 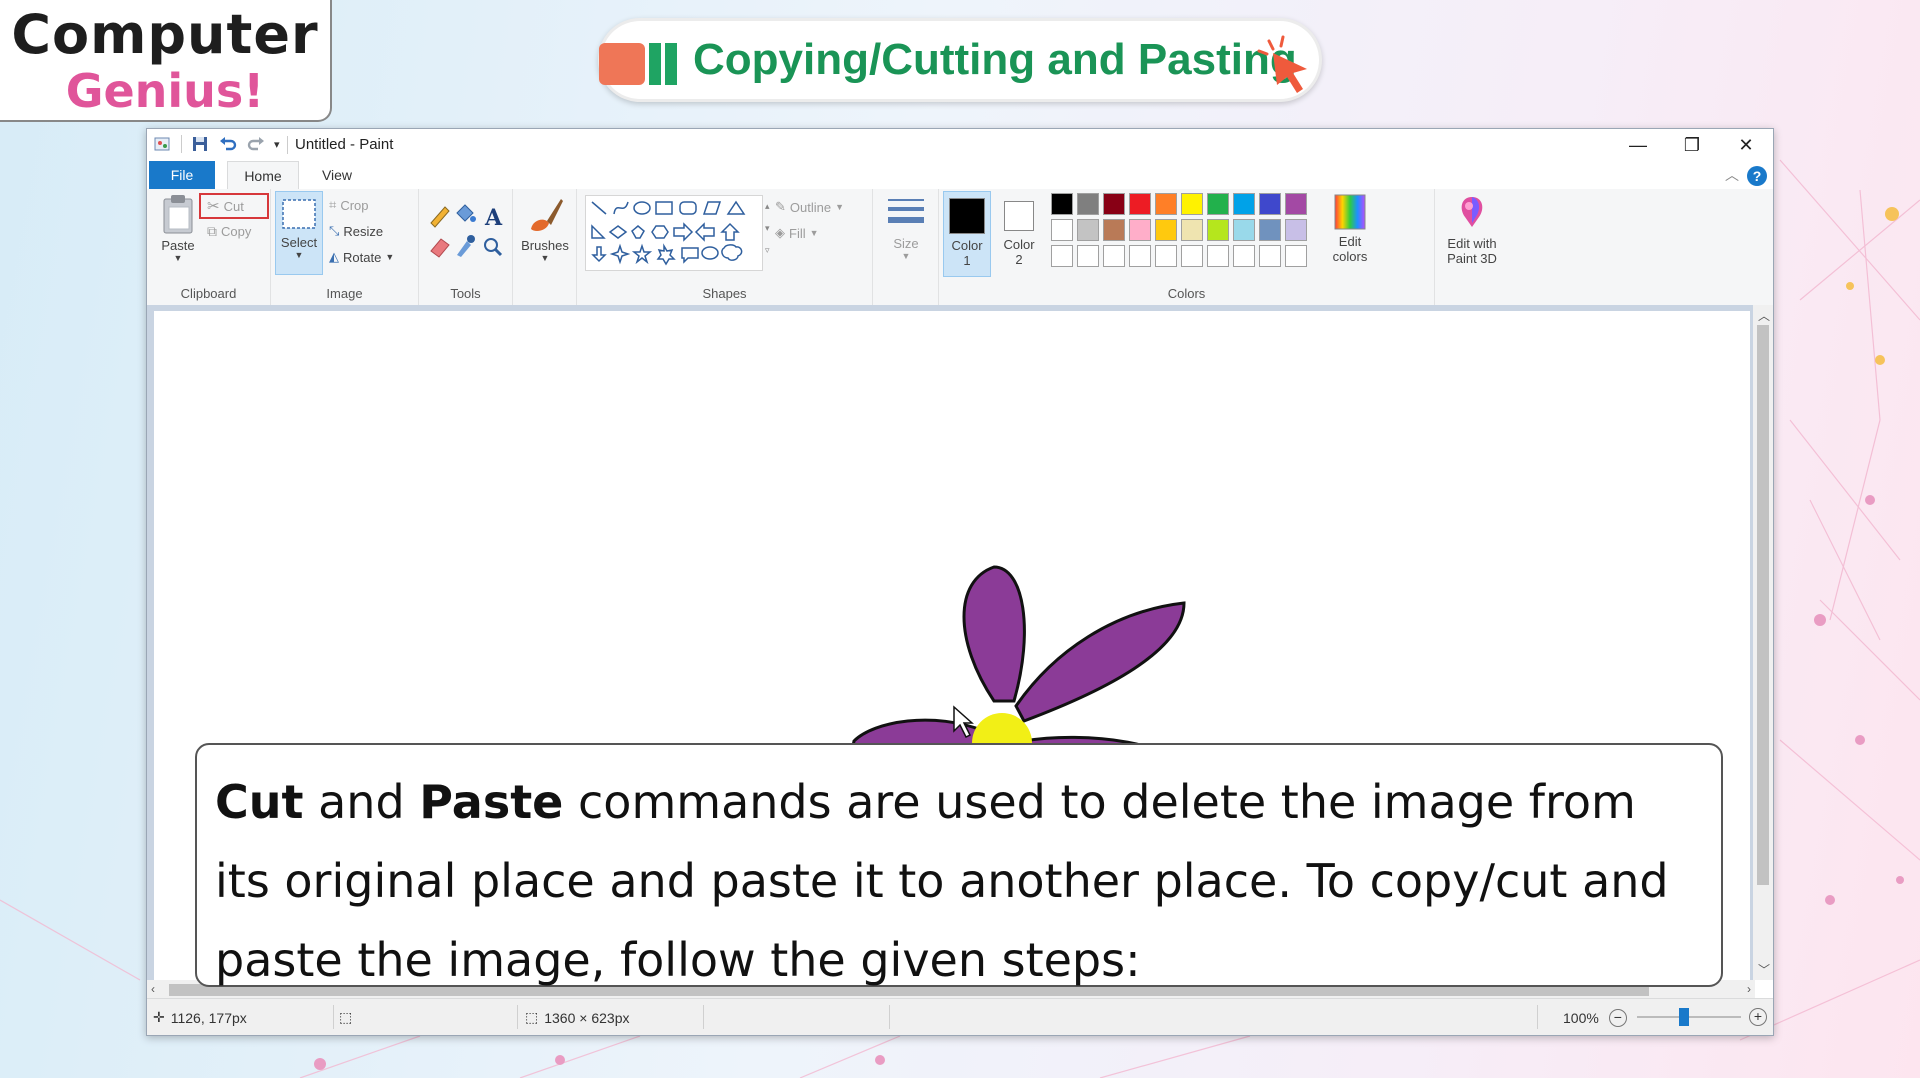 I want to click on zoom-slider-handle, so click(x=1684, y=1017).